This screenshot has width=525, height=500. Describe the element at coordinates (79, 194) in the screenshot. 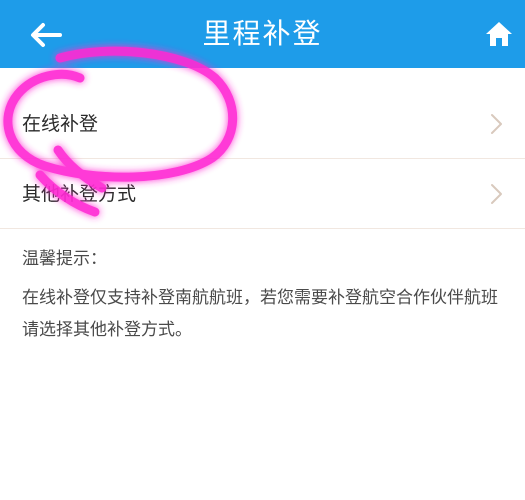

I see `option-label: 其他补登方式` at that location.